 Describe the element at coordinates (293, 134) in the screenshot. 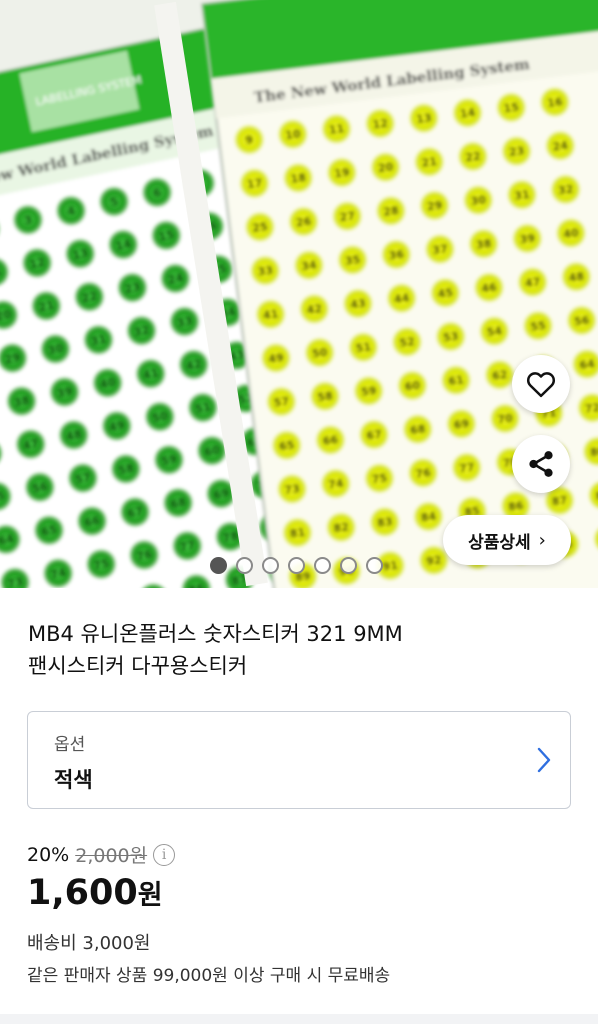

I see `number-sticker-label: 10` at that location.